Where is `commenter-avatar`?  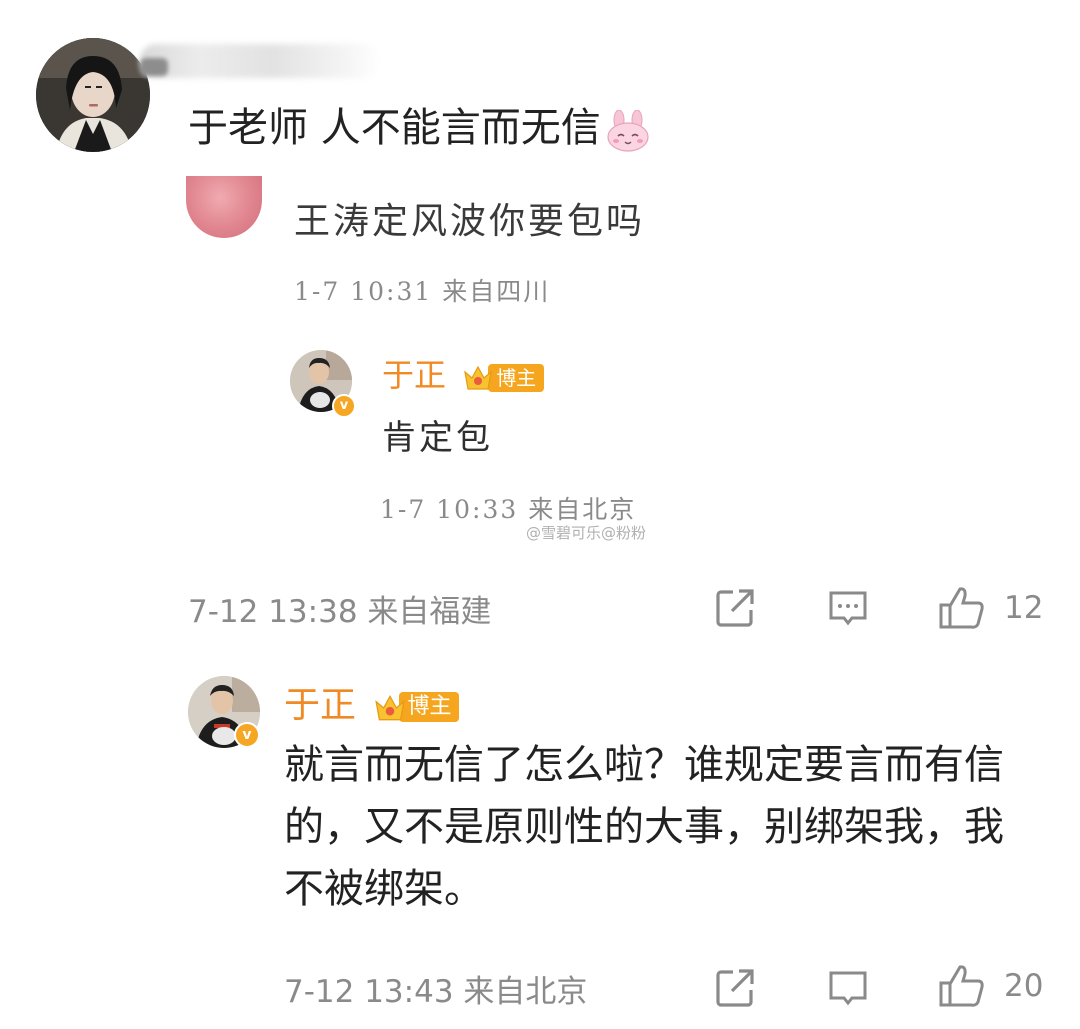
commenter-avatar is located at coordinates (93, 95).